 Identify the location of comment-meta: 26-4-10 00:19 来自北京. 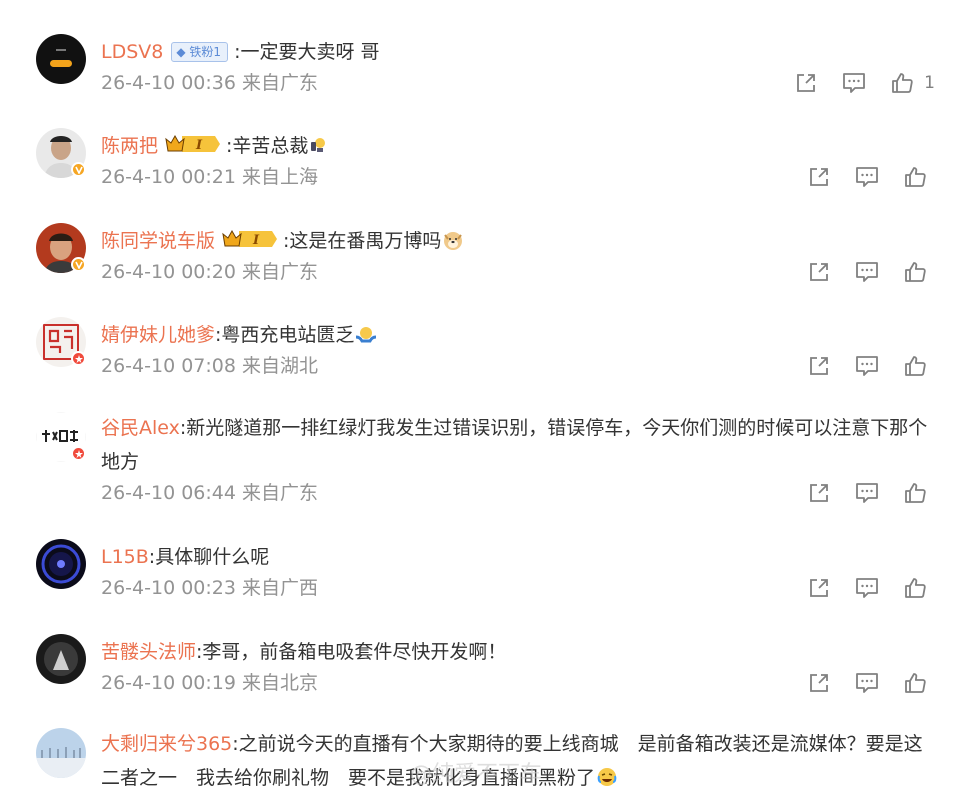
(209, 683).